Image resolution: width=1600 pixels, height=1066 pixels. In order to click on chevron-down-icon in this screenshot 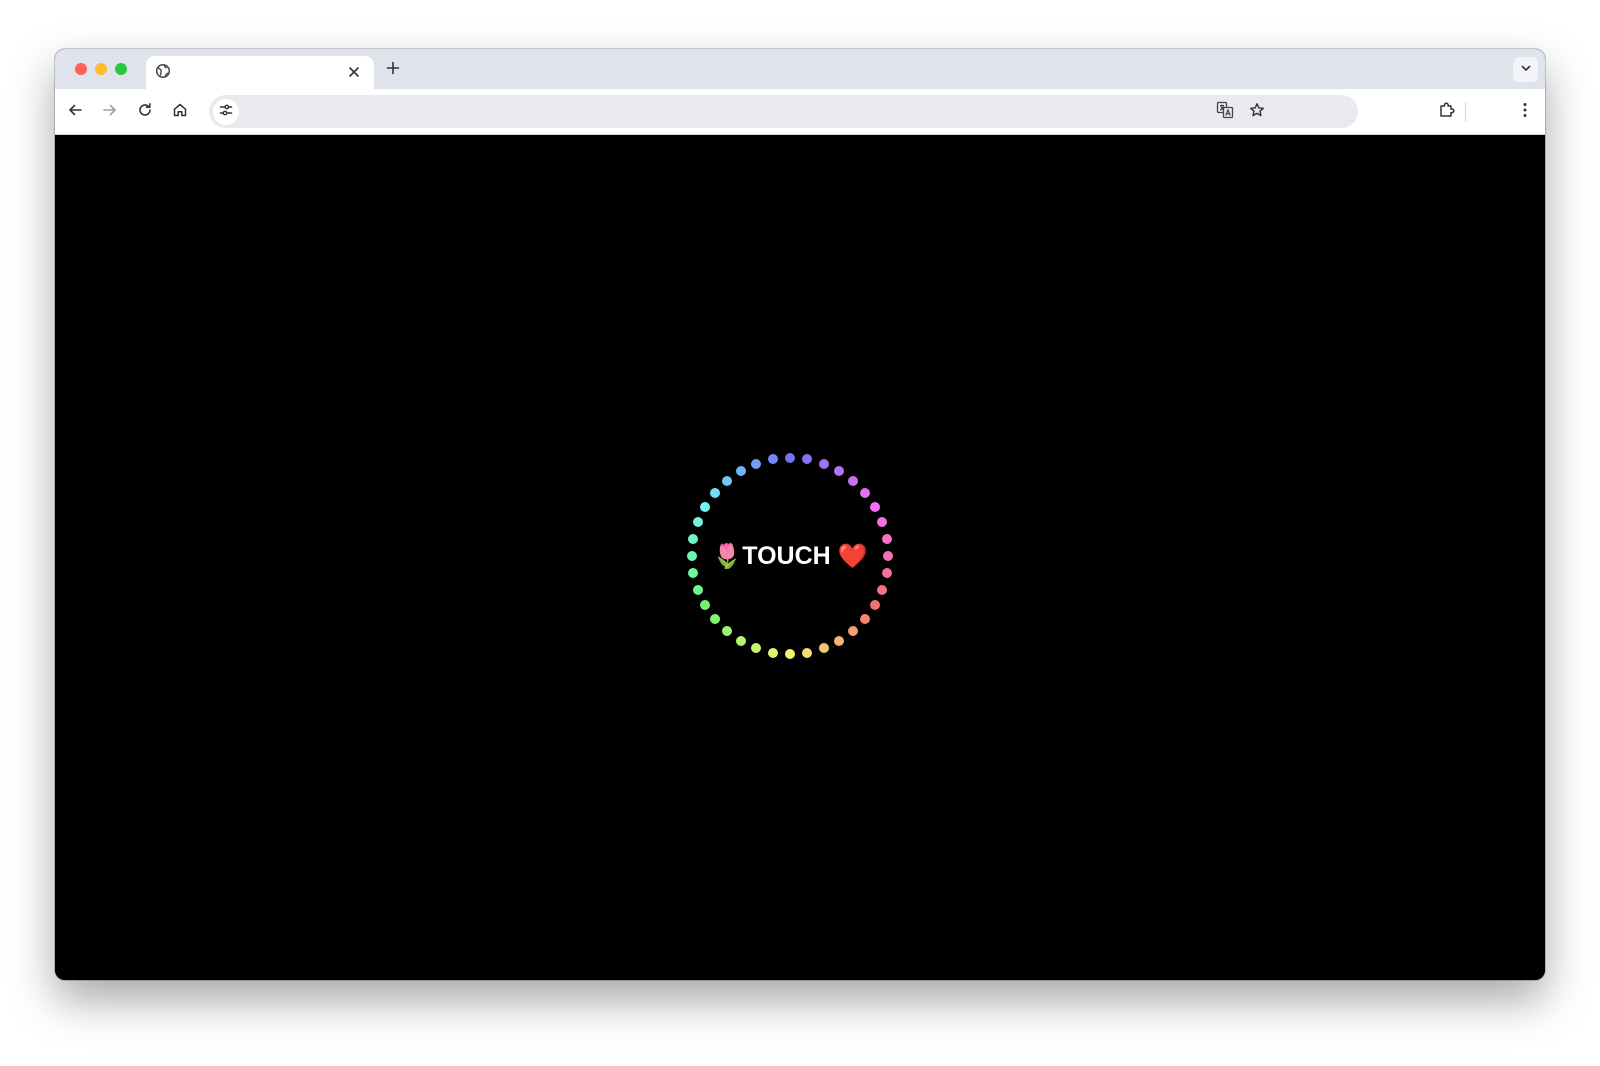, I will do `click(1526, 70)`.